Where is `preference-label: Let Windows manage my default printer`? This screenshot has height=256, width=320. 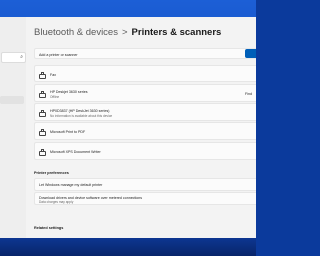 preference-label: Let Windows manage my default printer is located at coordinates (71, 185).